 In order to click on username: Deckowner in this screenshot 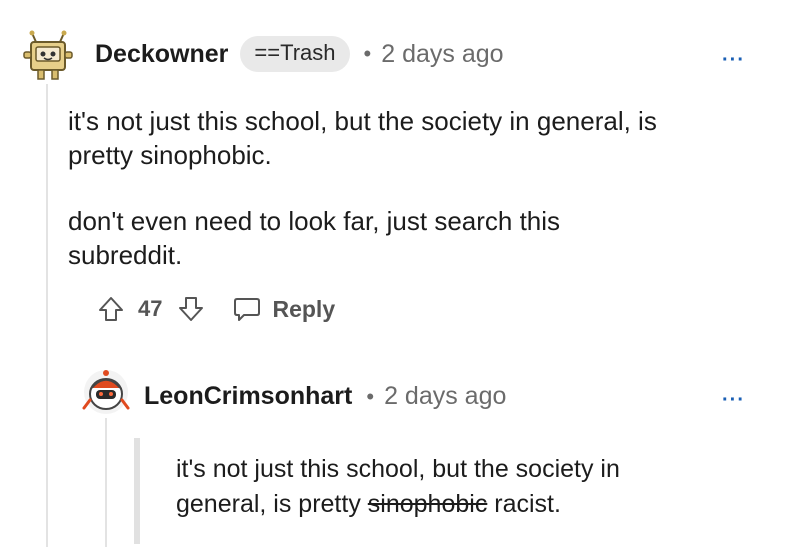, I will do `click(161, 54)`.